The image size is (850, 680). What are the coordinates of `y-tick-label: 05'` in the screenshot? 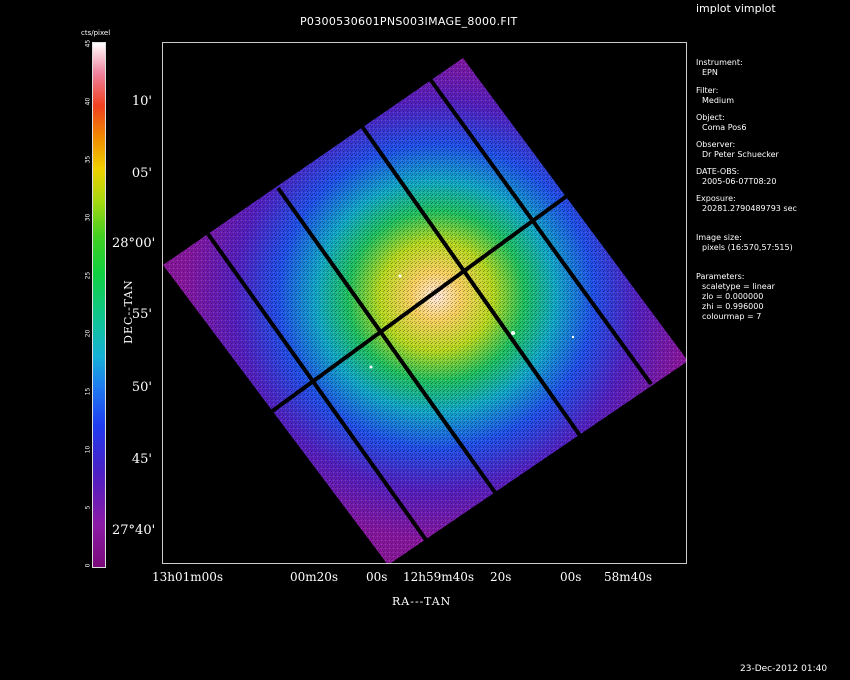 It's located at (141, 173).